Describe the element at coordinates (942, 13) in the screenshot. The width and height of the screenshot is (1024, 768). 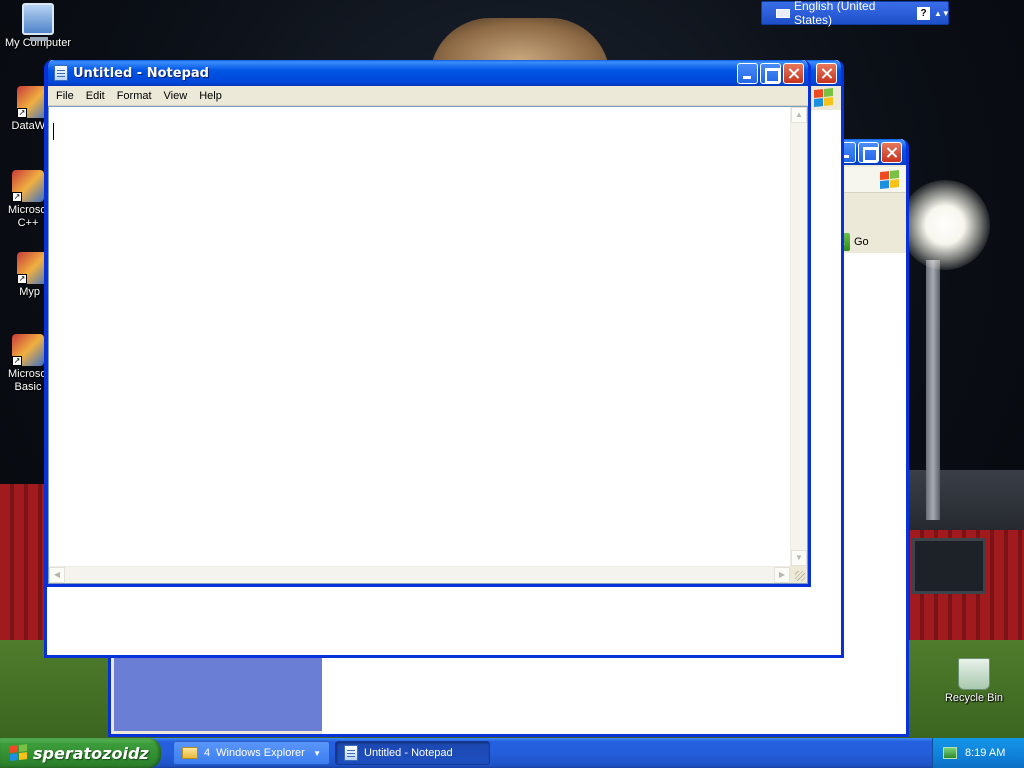
I see `options-chevron-icon: ▲▼` at that location.